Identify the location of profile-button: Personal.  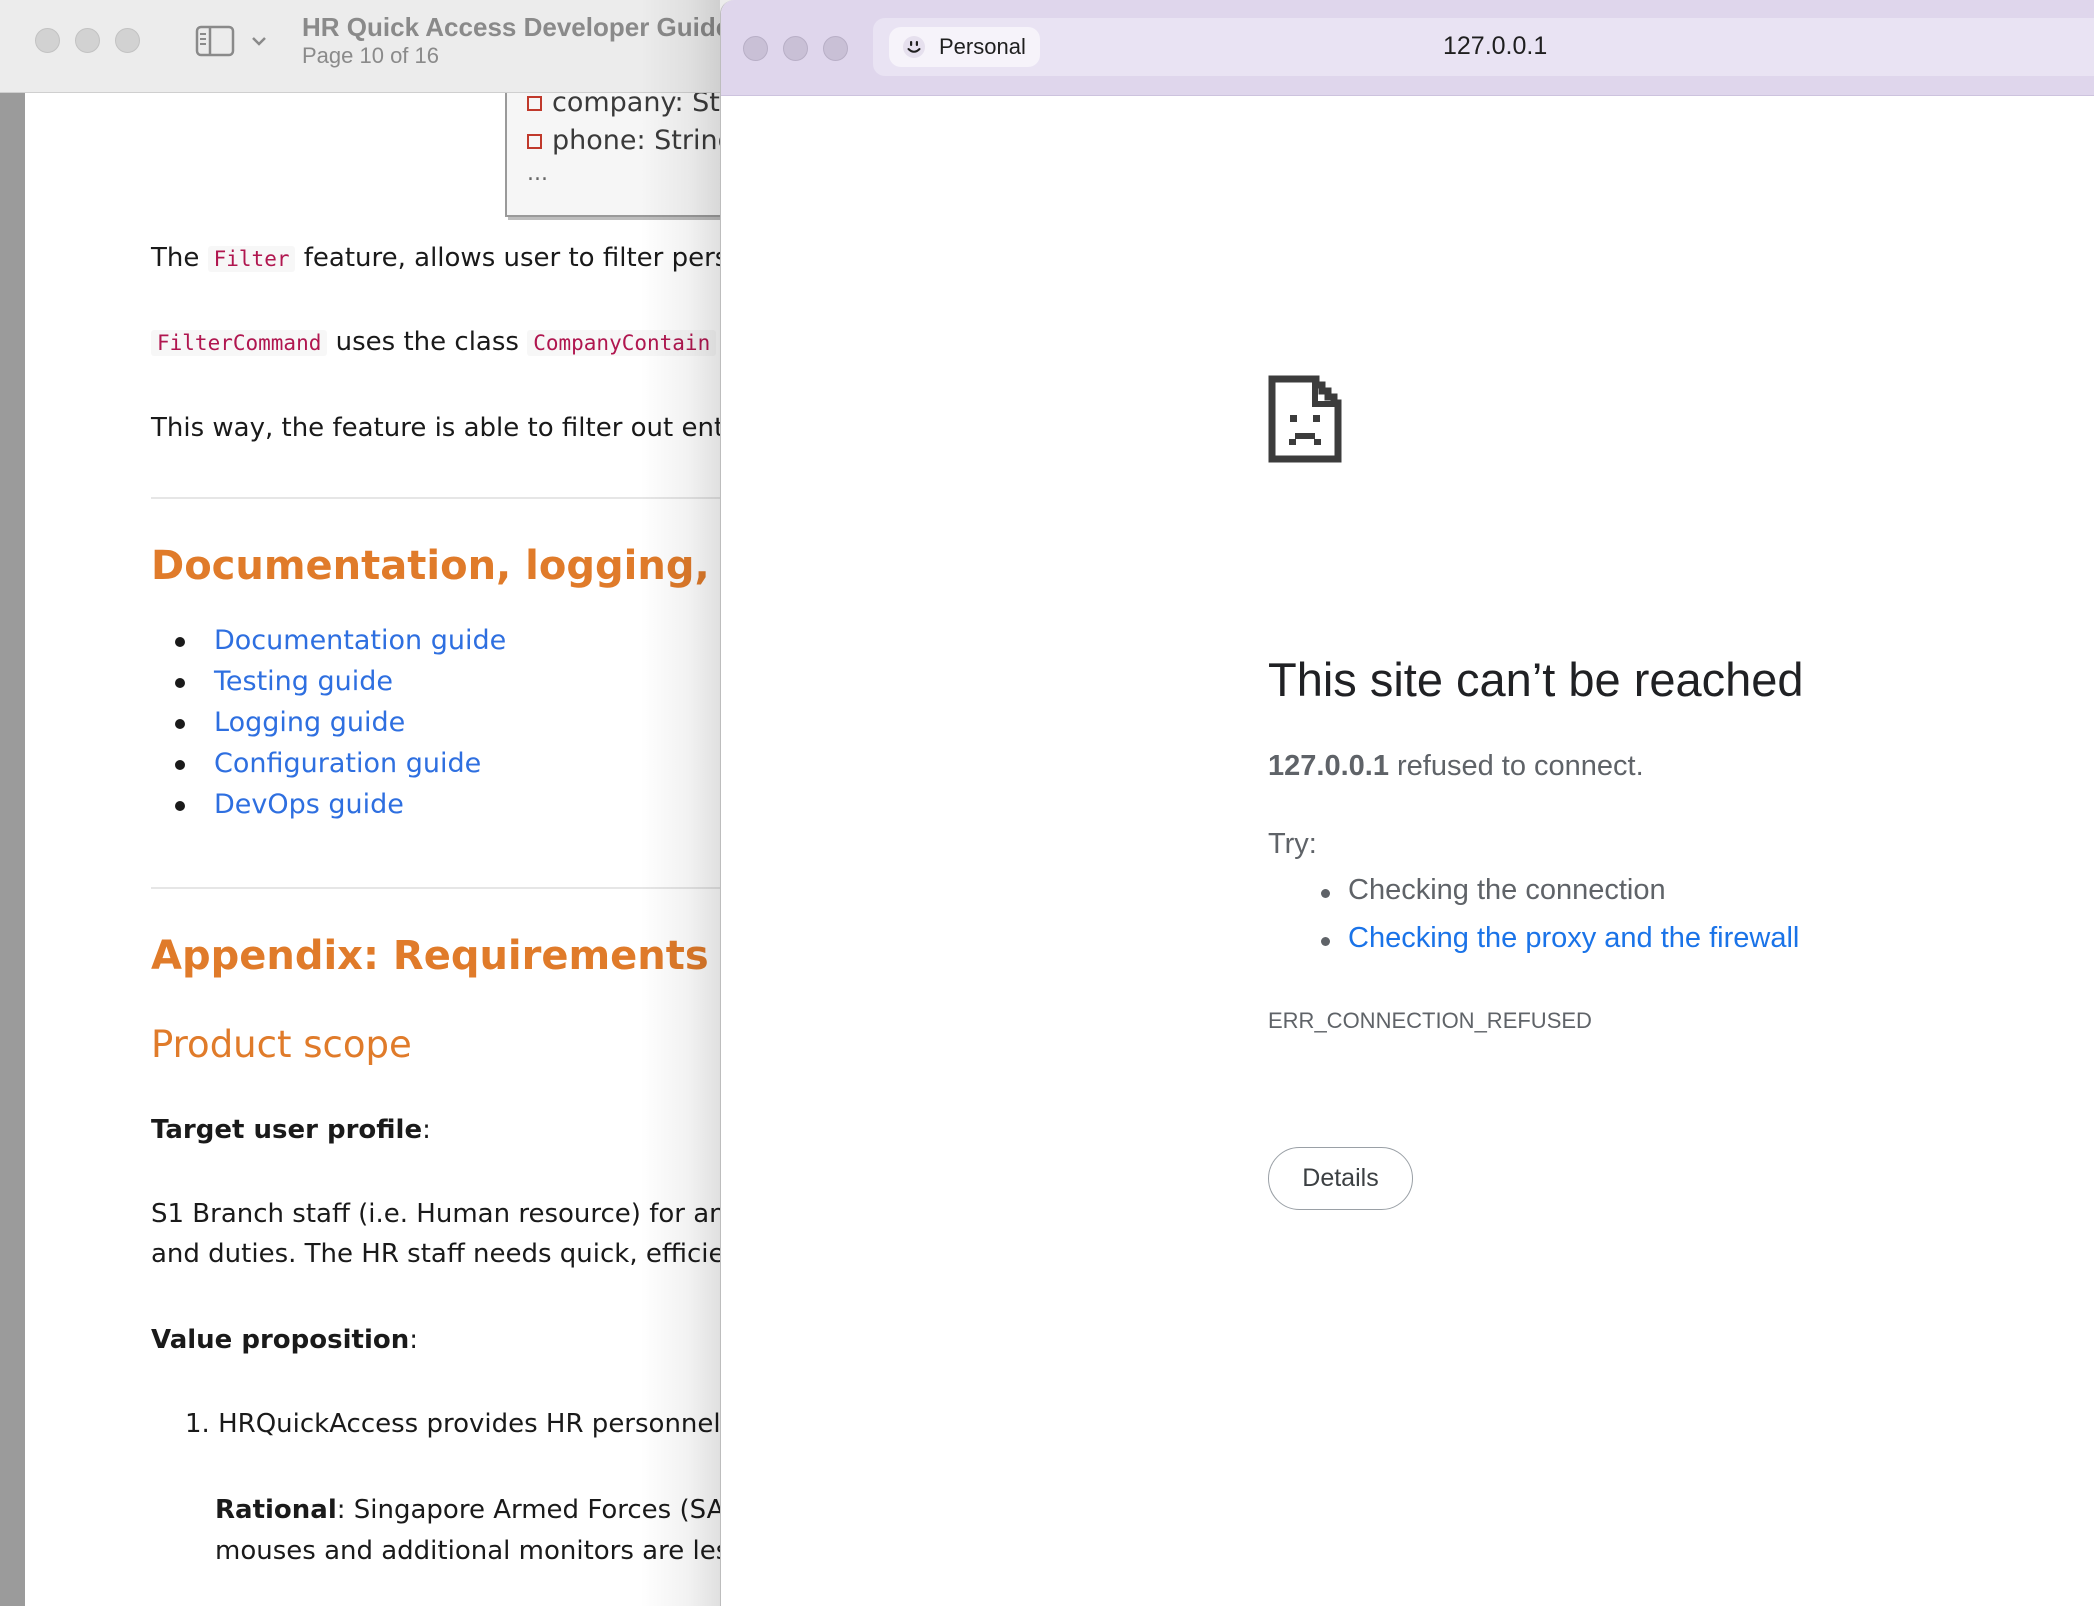
(964, 47).